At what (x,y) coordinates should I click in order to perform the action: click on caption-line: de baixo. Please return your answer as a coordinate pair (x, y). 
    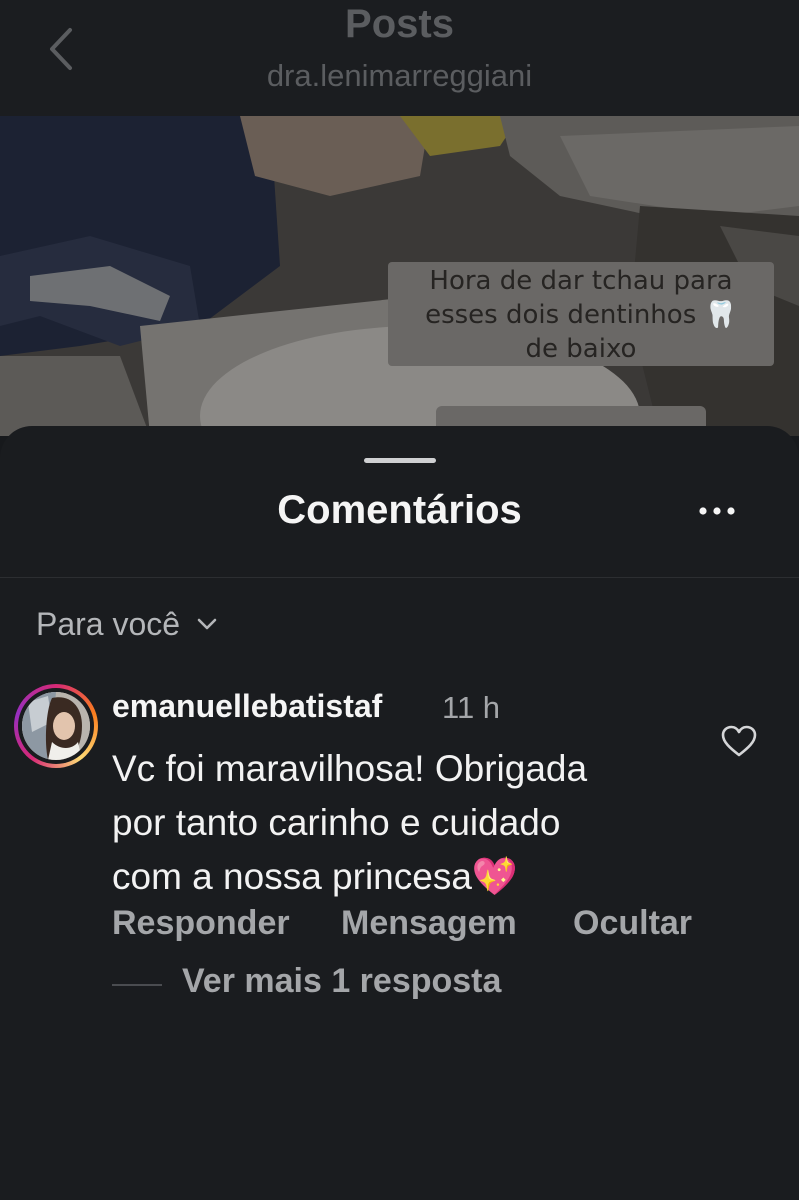
    Looking at the image, I should click on (581, 349).